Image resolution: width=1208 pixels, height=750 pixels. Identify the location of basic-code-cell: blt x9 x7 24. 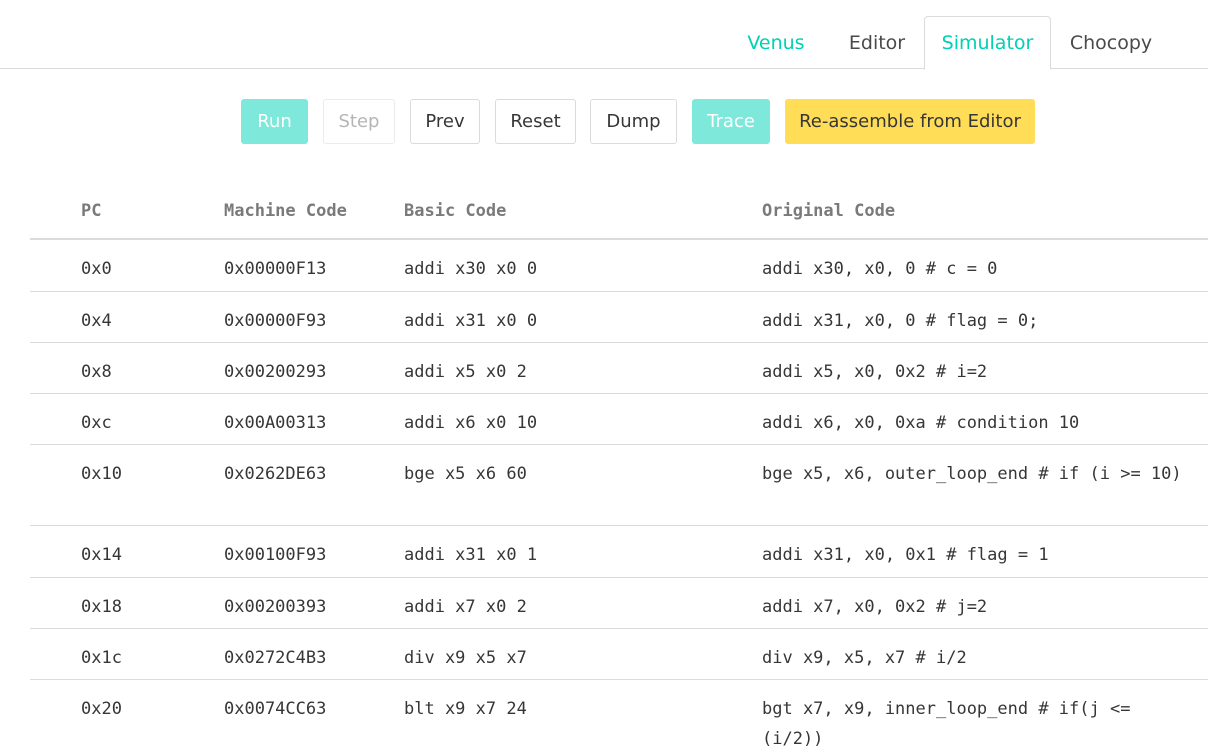
(465, 709).